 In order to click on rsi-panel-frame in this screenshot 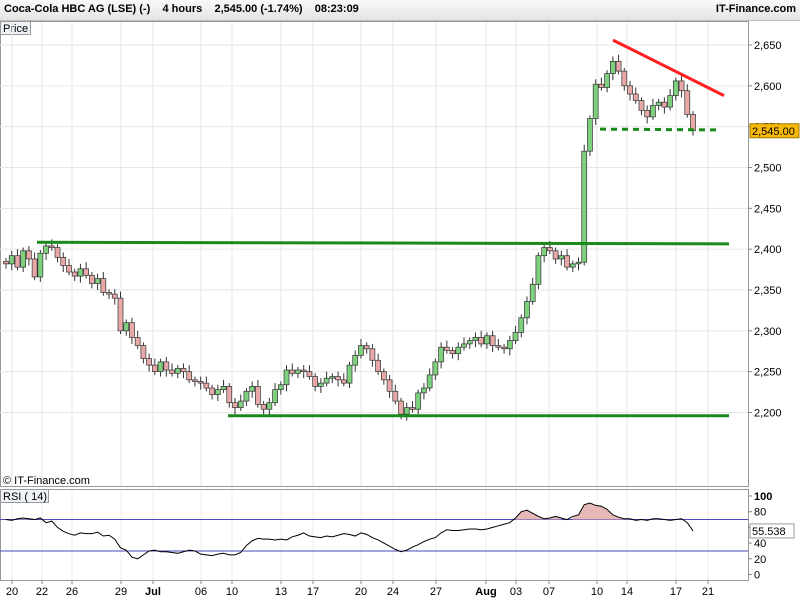, I will do `click(374, 535)`.